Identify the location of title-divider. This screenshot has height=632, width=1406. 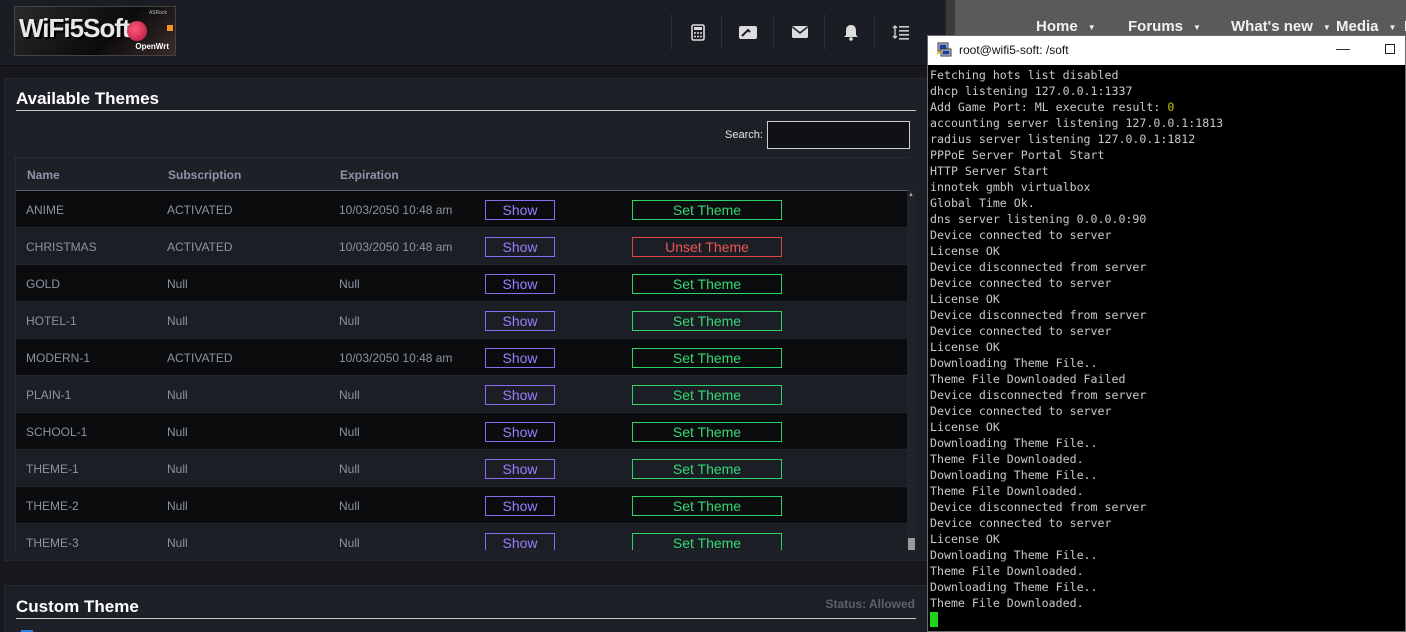
(466, 110).